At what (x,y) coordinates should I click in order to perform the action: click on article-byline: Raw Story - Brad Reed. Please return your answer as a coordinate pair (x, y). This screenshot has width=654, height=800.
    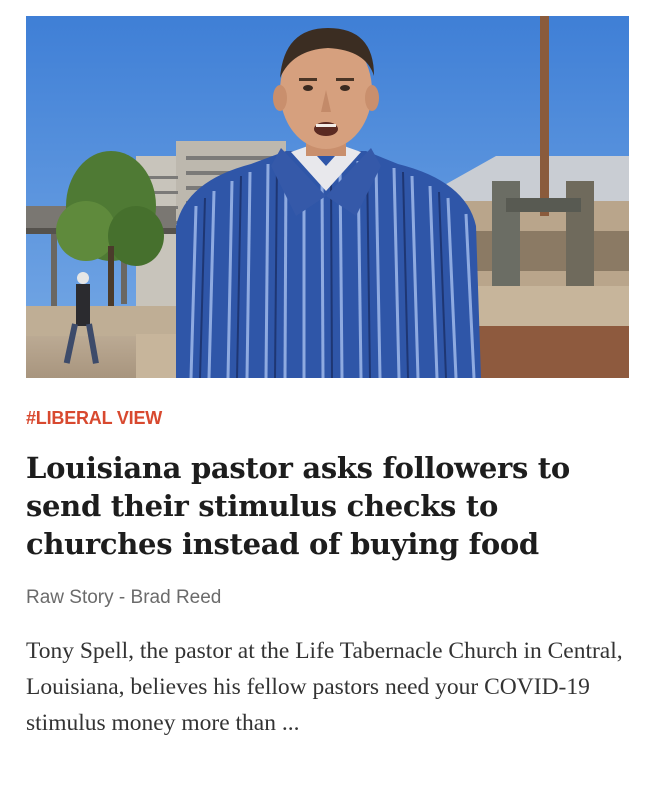
    Looking at the image, I should click on (123, 598).